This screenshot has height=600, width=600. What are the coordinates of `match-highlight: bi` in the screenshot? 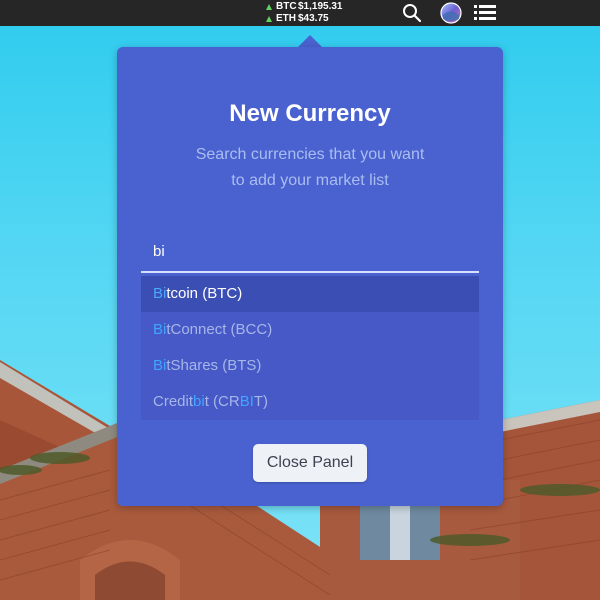 It's located at (199, 401).